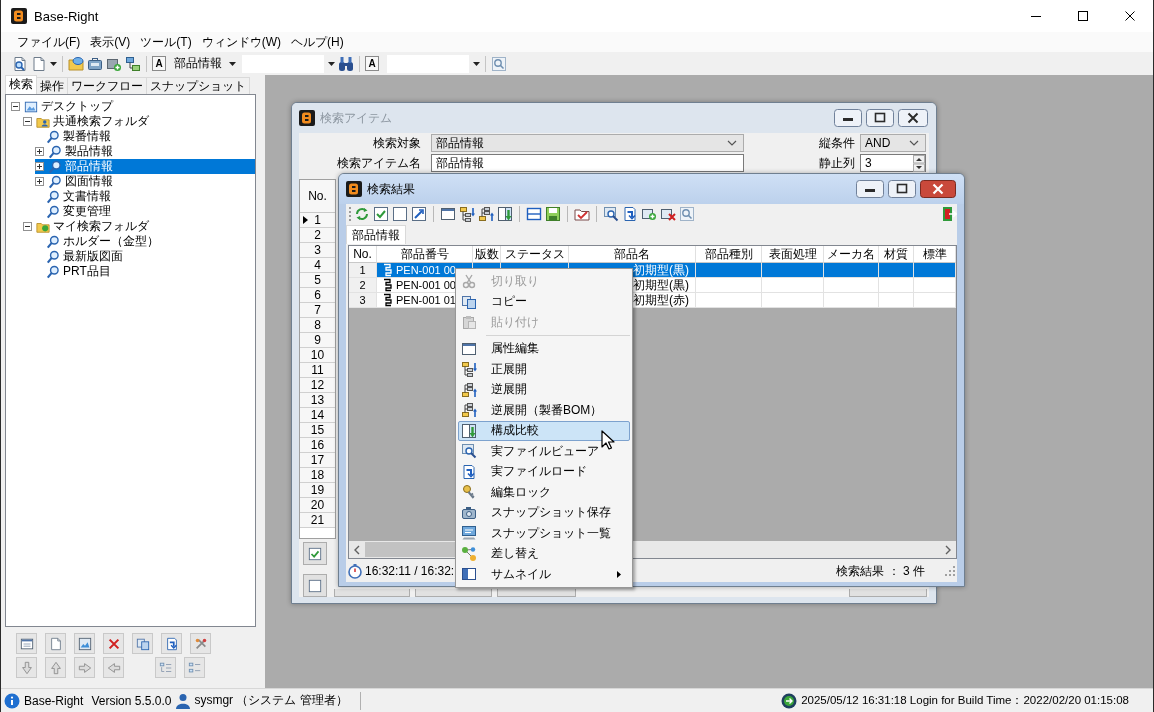 This screenshot has height=712, width=1154. Describe the element at coordinates (611, 213) in the screenshot. I see `magnifier-window-icon` at that location.